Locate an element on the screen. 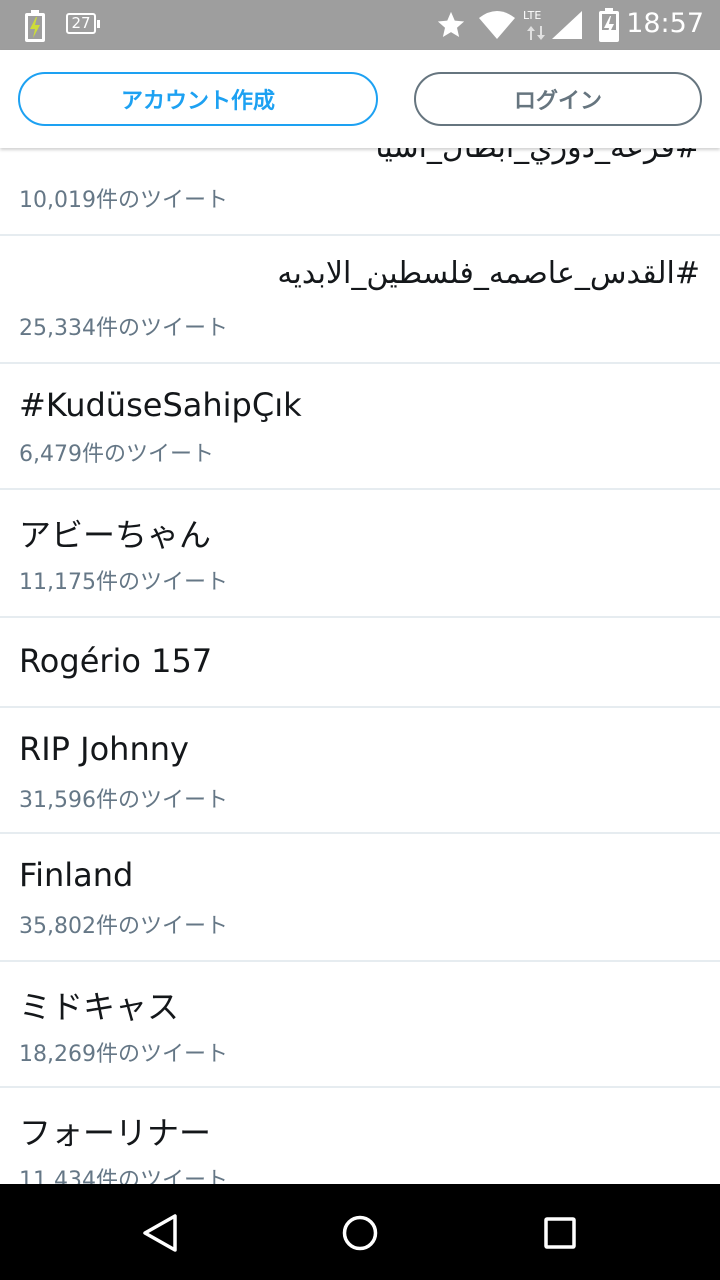  back-icon is located at coordinates (160, 1233).